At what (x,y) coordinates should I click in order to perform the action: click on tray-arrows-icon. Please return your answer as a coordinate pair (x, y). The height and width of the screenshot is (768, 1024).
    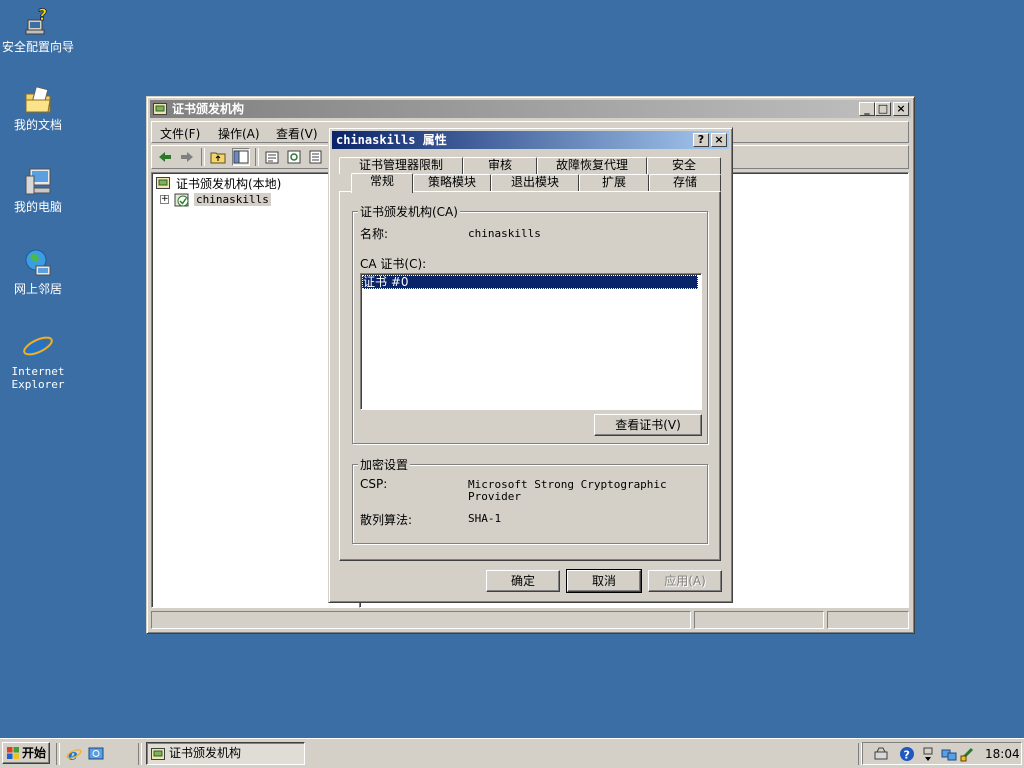
    Looking at the image, I should click on (928, 754).